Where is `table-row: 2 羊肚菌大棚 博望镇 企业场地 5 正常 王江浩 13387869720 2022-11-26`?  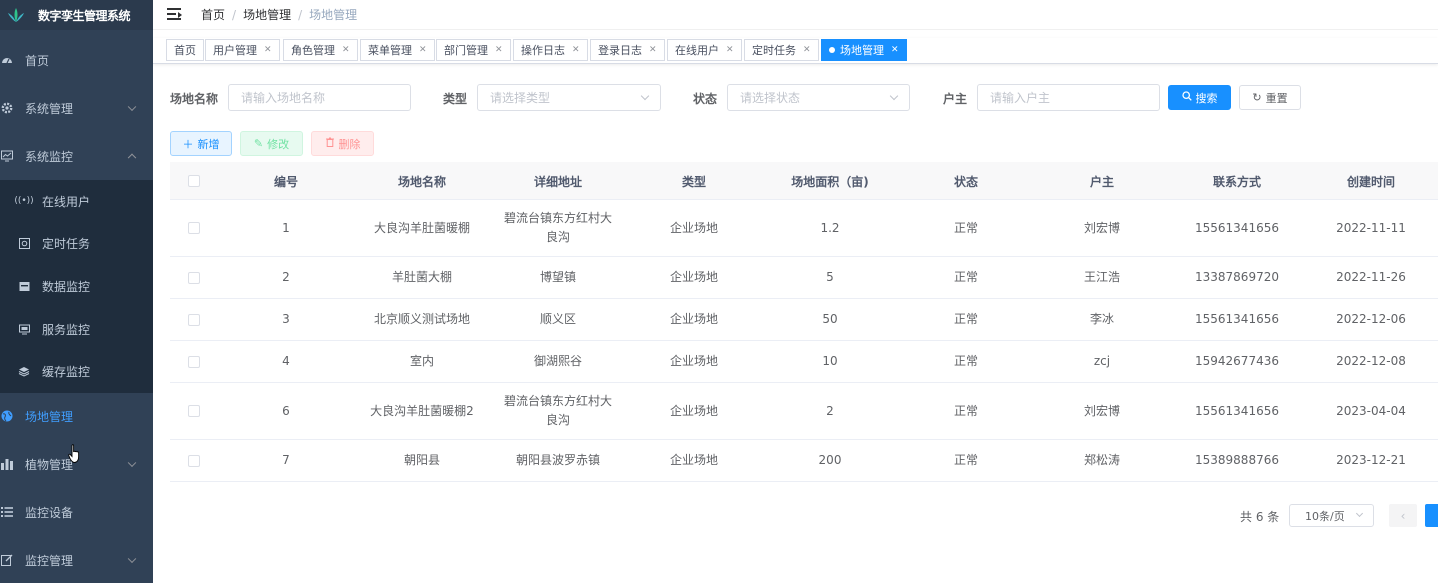
table-row: 2 羊肚菌大棚 博望镇 企业场地 5 正常 王江浩 13387869720 2022-11-26 is located at coordinates (804, 278).